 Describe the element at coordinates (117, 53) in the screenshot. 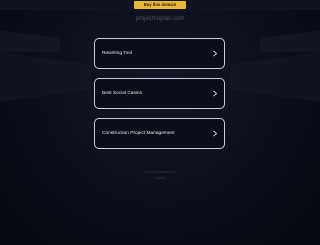

I see `related-link-label: Rewriting Tool` at that location.